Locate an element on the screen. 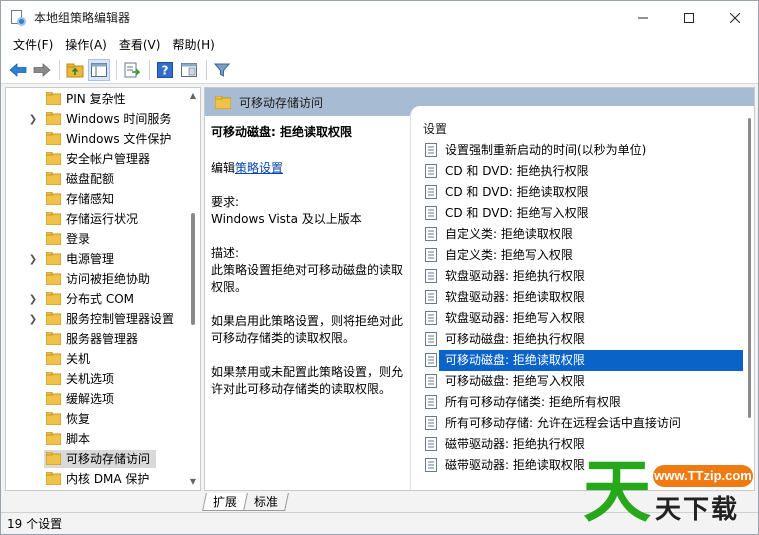 This screenshot has height=535, width=759. setting-row: 软盘驱动器: 拒绝写入权限 is located at coordinates (582, 318).